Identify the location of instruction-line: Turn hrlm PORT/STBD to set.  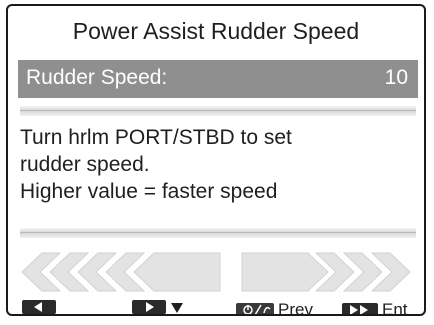
(156, 137).